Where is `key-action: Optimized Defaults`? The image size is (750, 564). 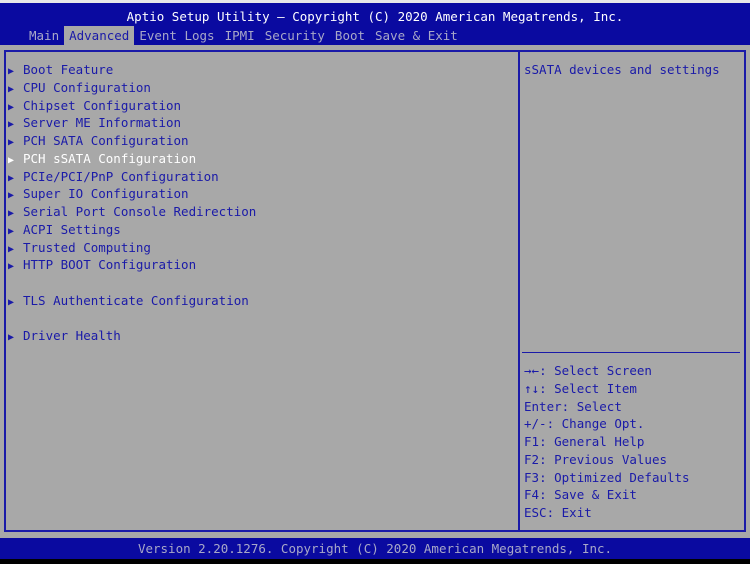 key-action: Optimized Defaults is located at coordinates (622, 477).